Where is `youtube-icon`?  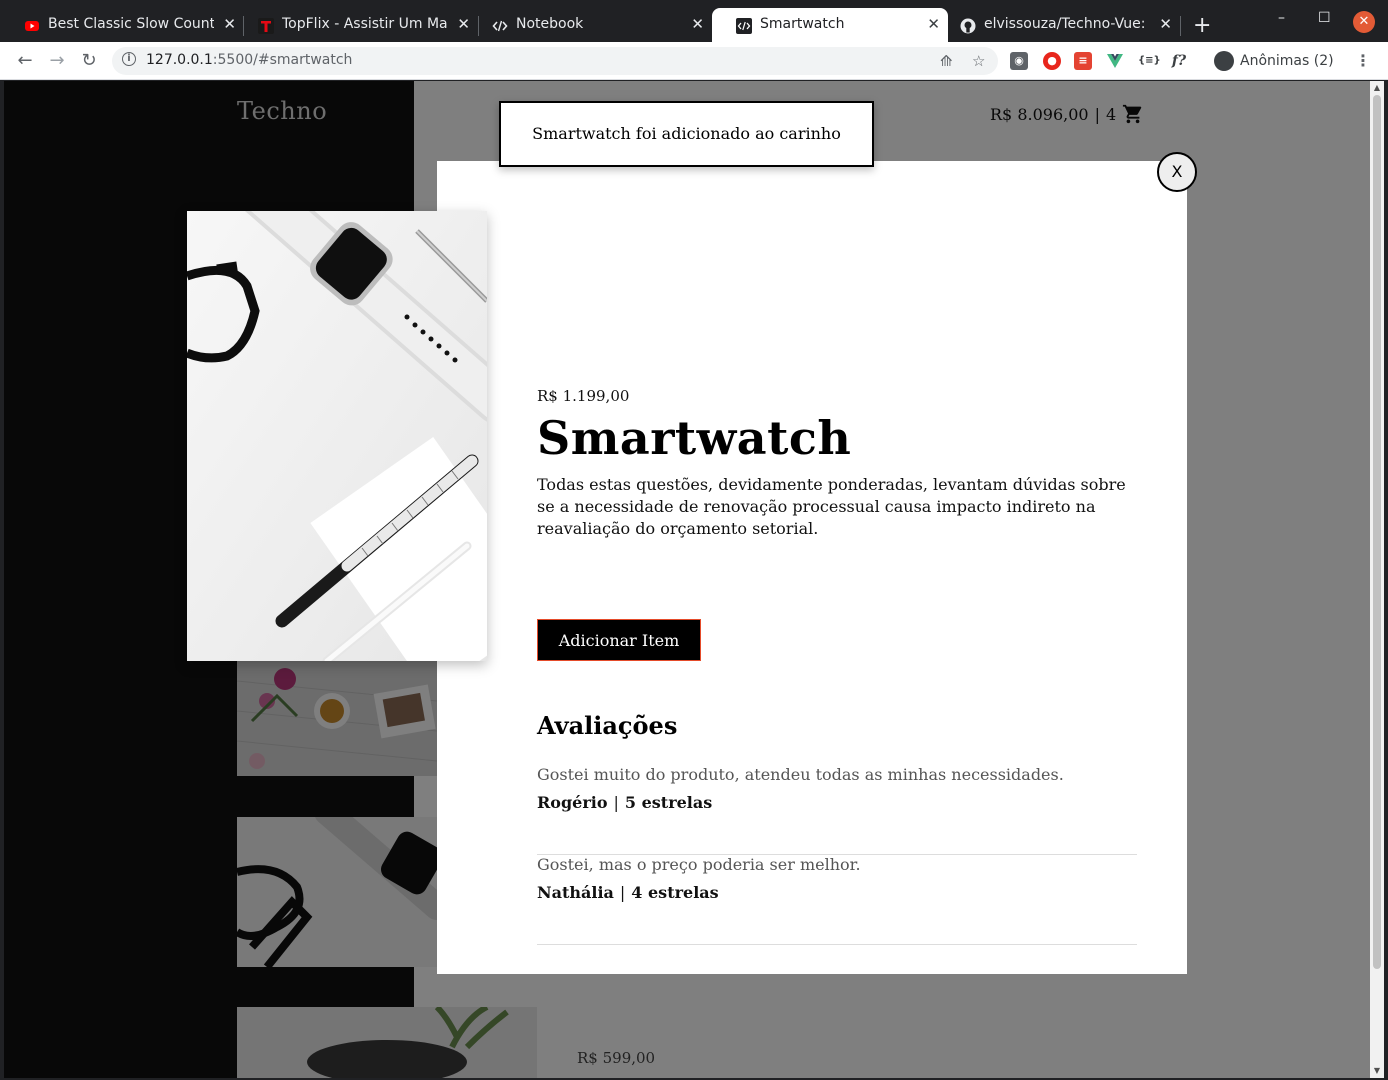 youtube-icon is located at coordinates (32, 26).